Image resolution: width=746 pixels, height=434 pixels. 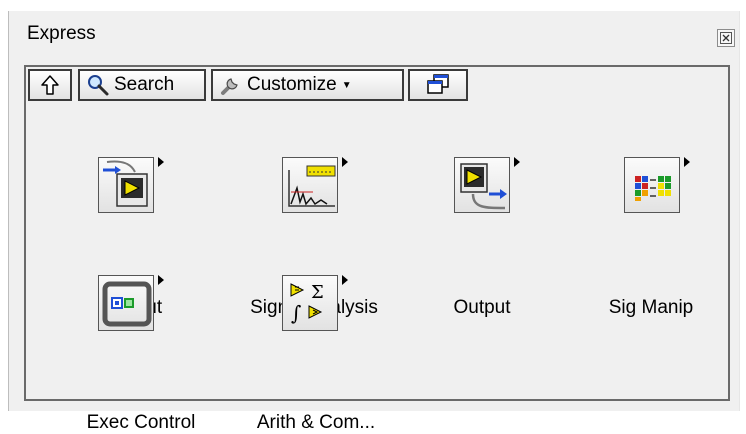 I want to click on wrench-icon, so click(x=229, y=86).